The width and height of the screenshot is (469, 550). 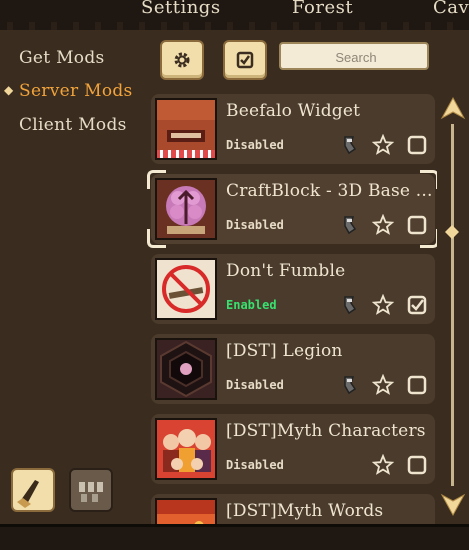 I want to click on mod-title: [DST]Myth Words, so click(x=305, y=511).